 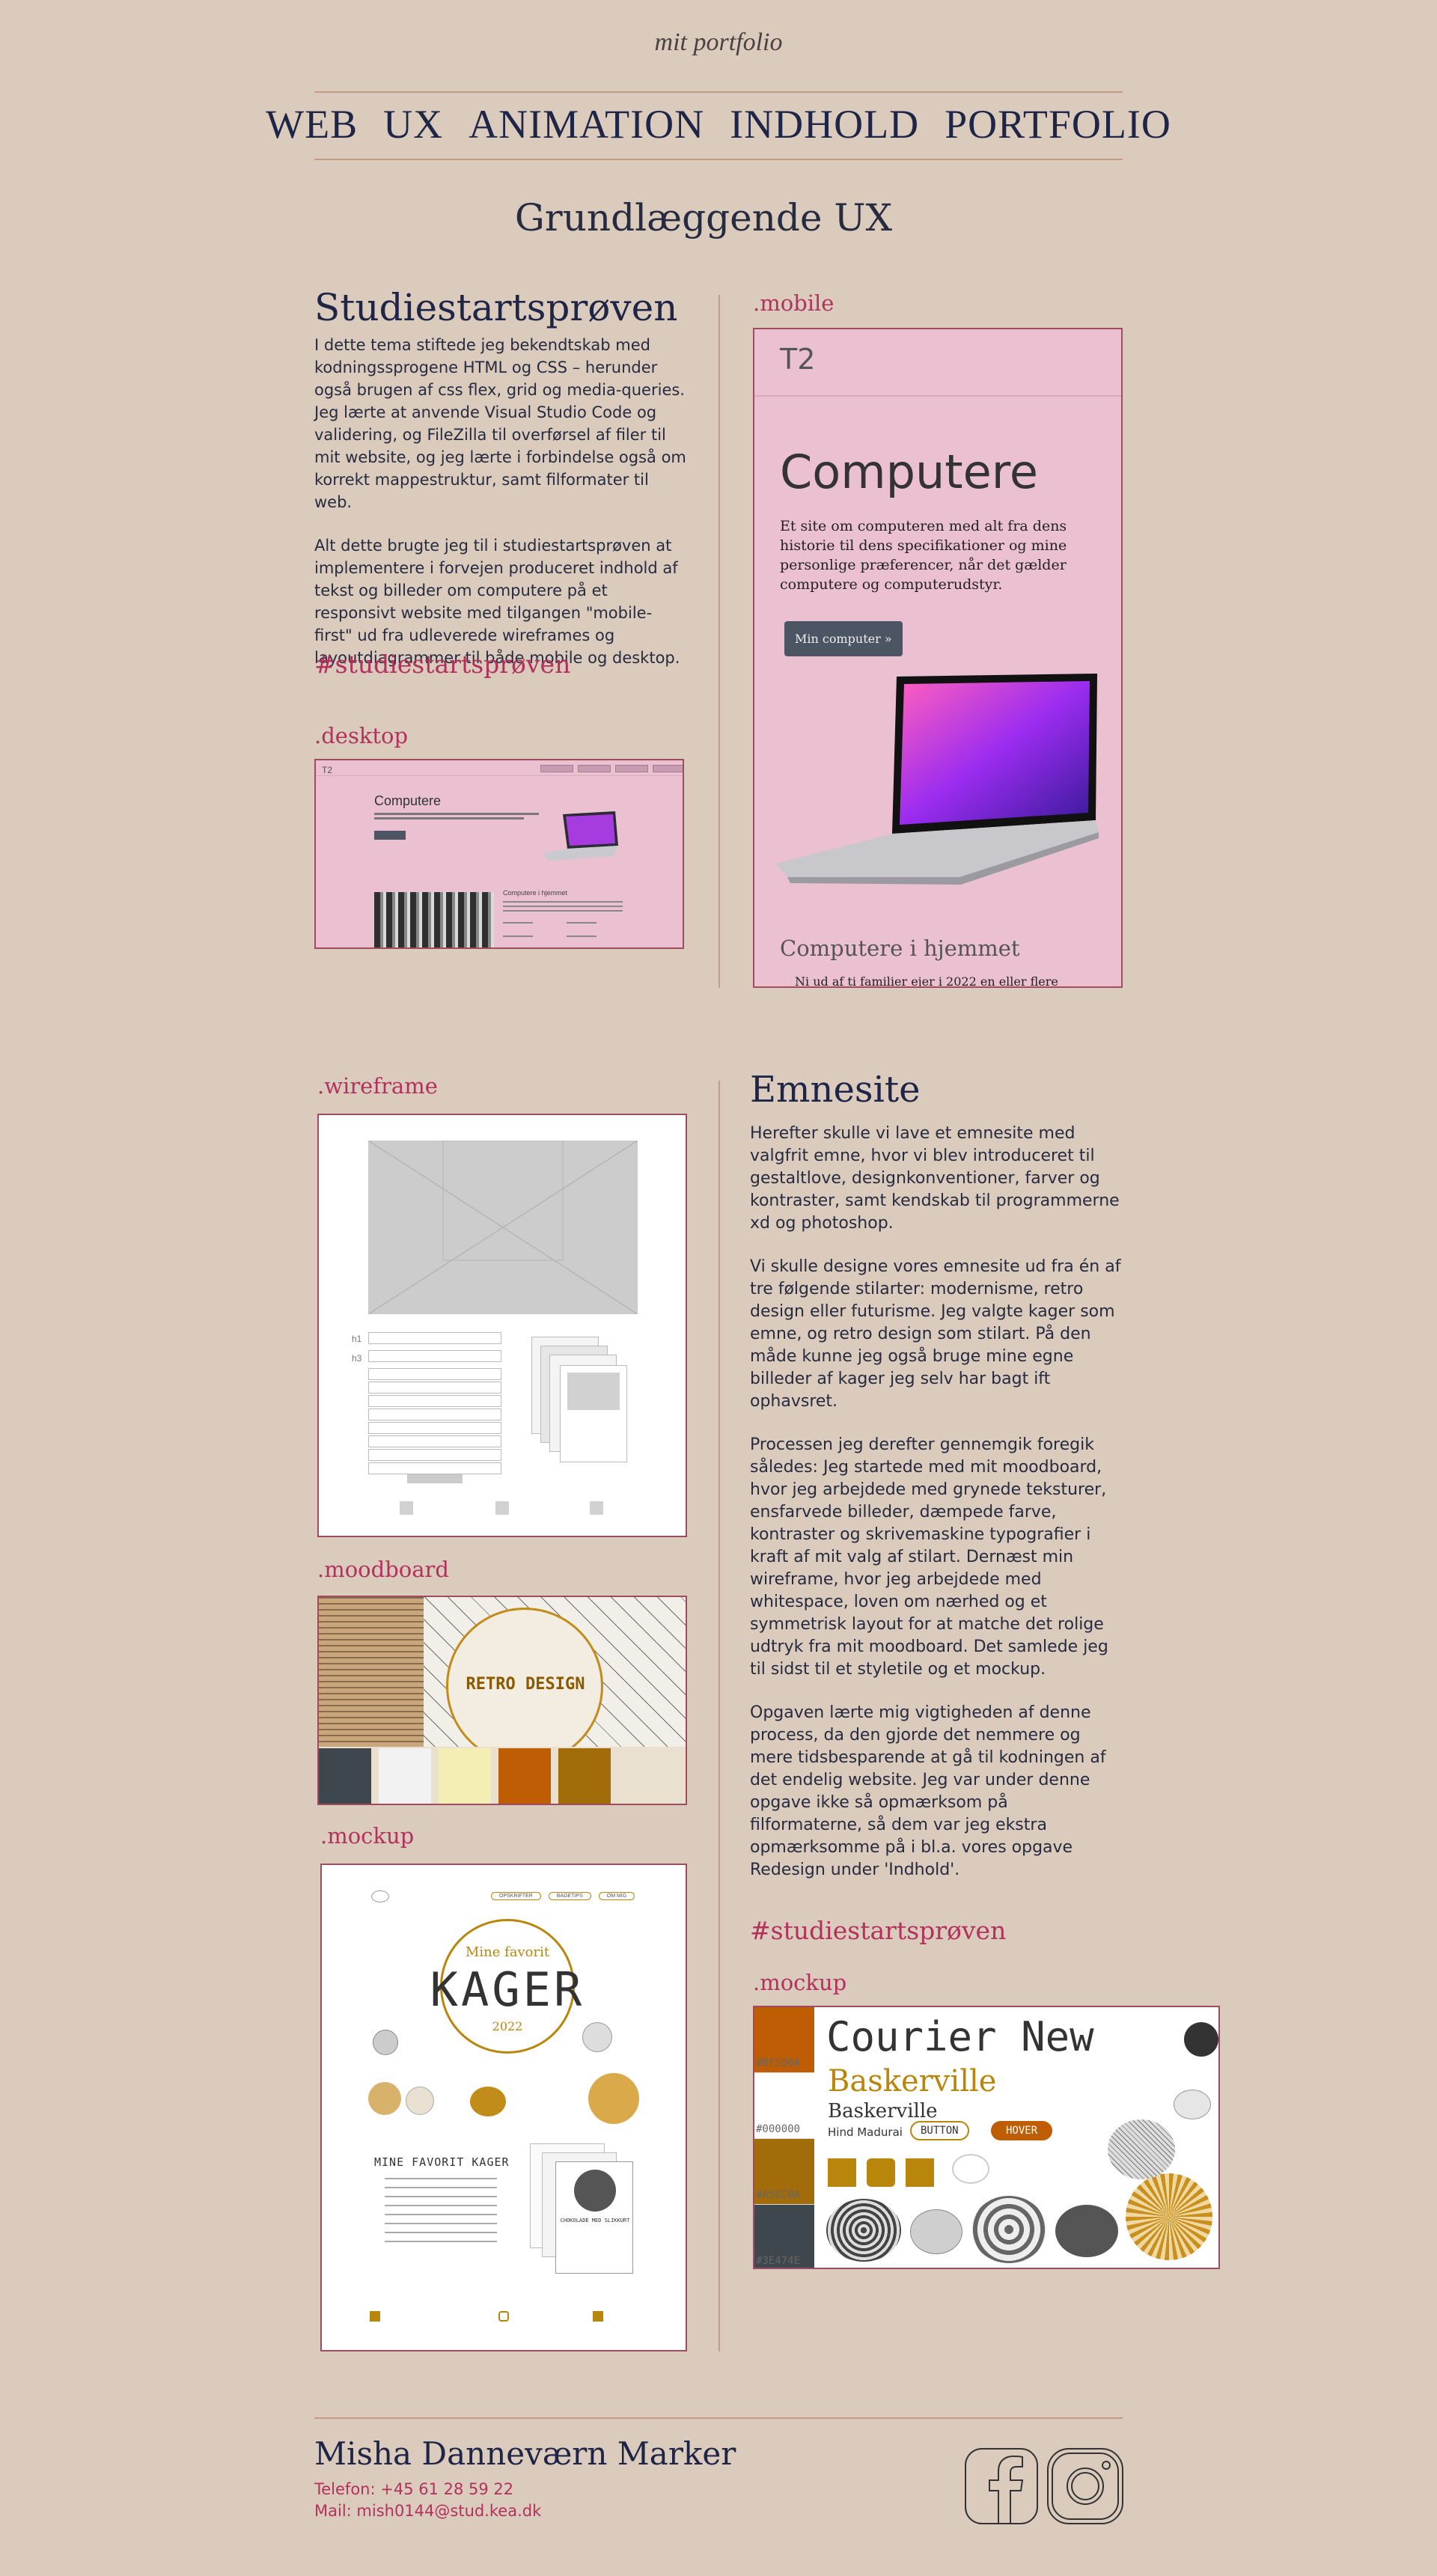 What do you see at coordinates (703, 217) in the screenshot?
I see `page-title: Grundlæggende UX` at bounding box center [703, 217].